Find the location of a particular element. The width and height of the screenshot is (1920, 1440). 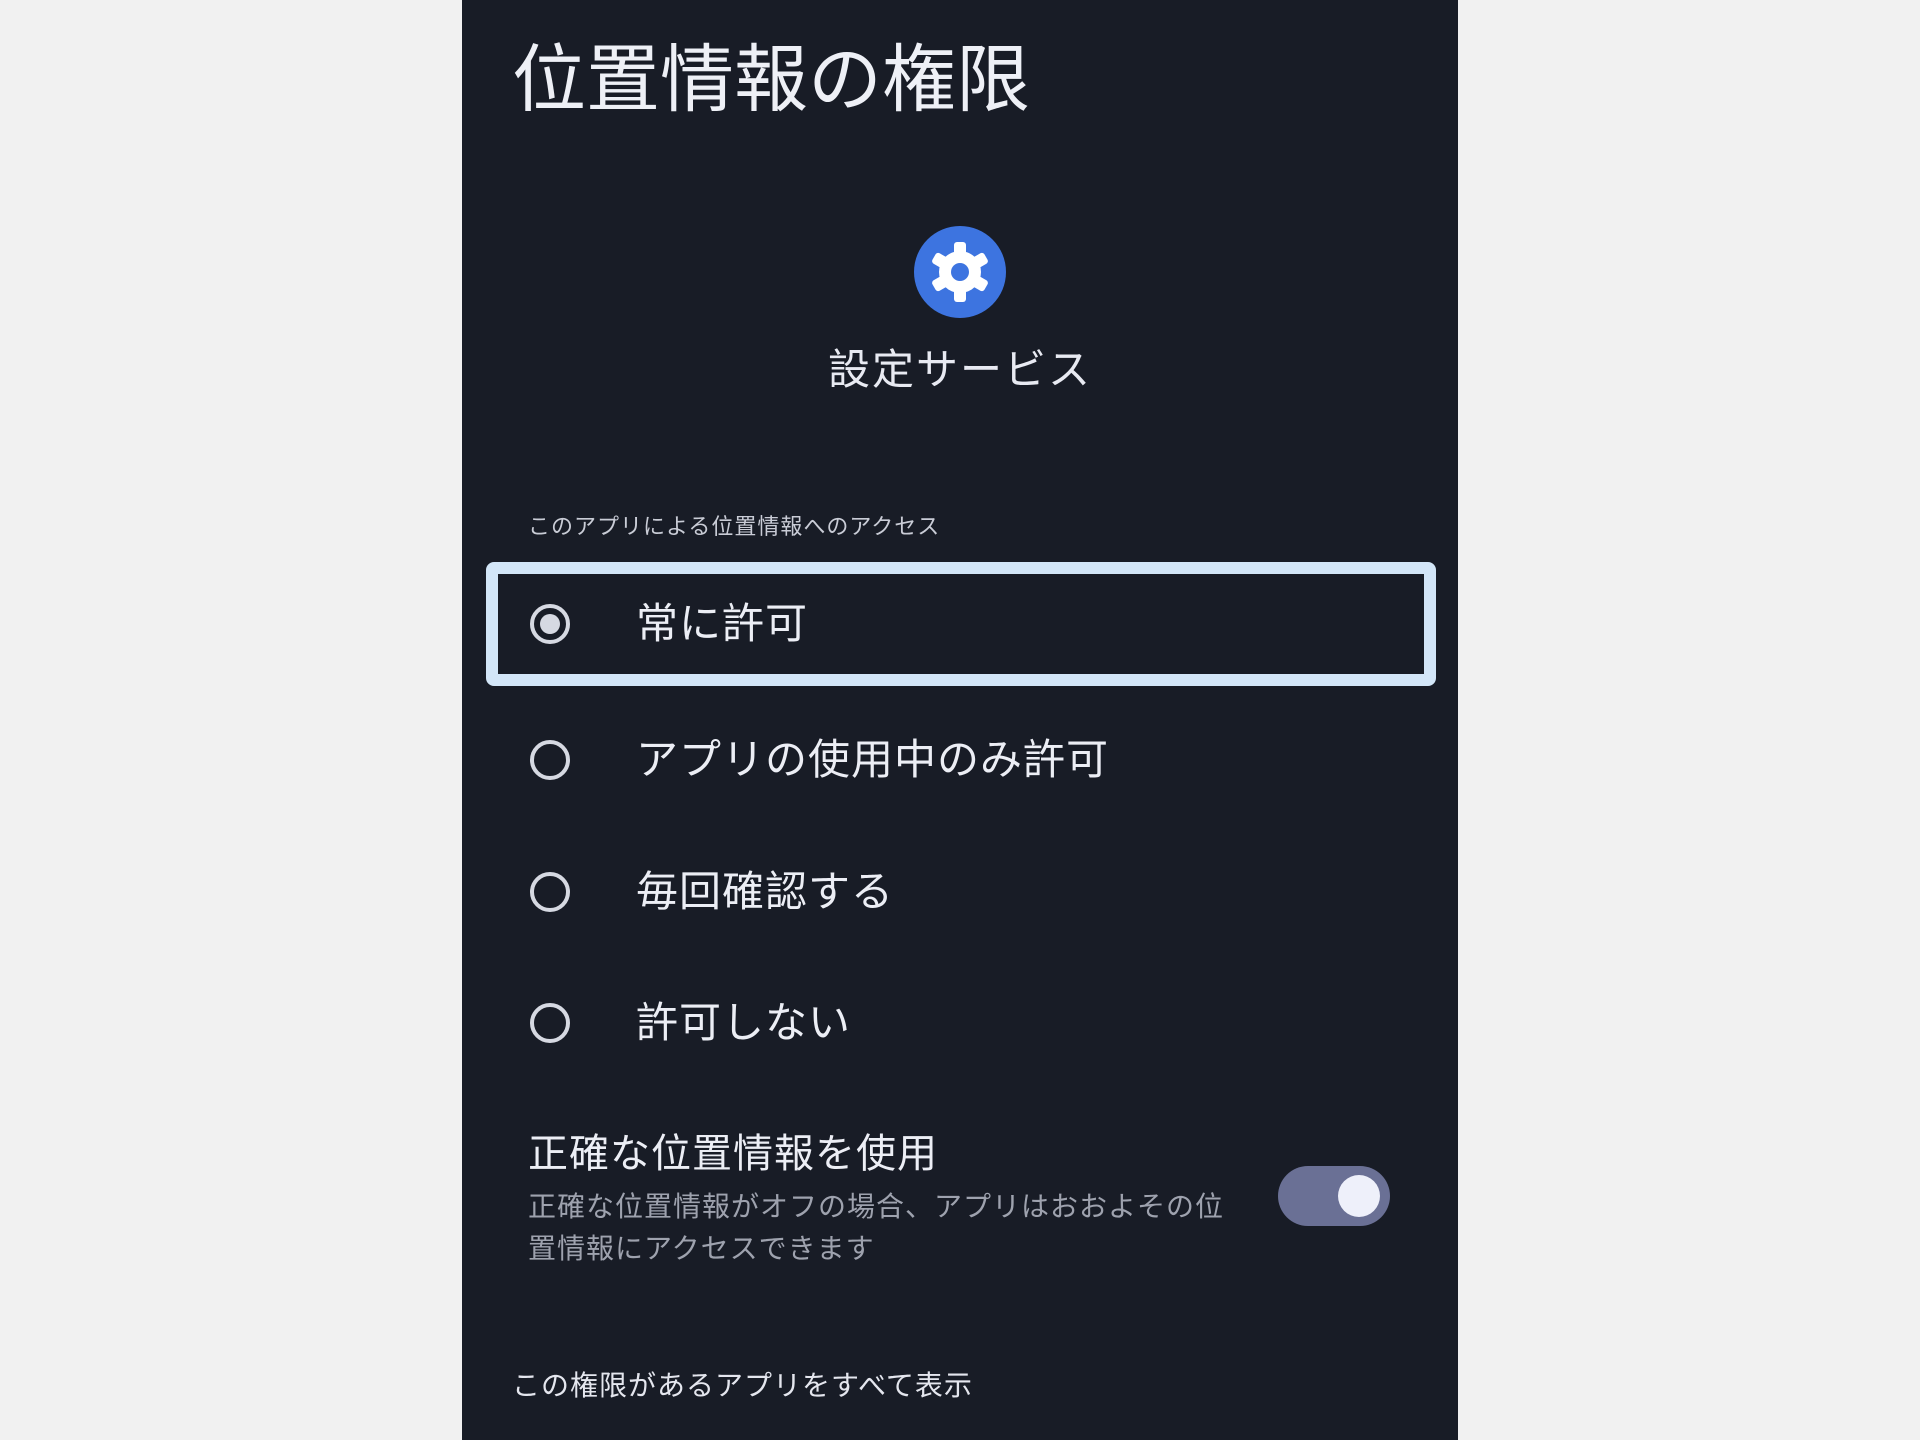

option-always-allow: 常に許可 is located at coordinates (961, 624).